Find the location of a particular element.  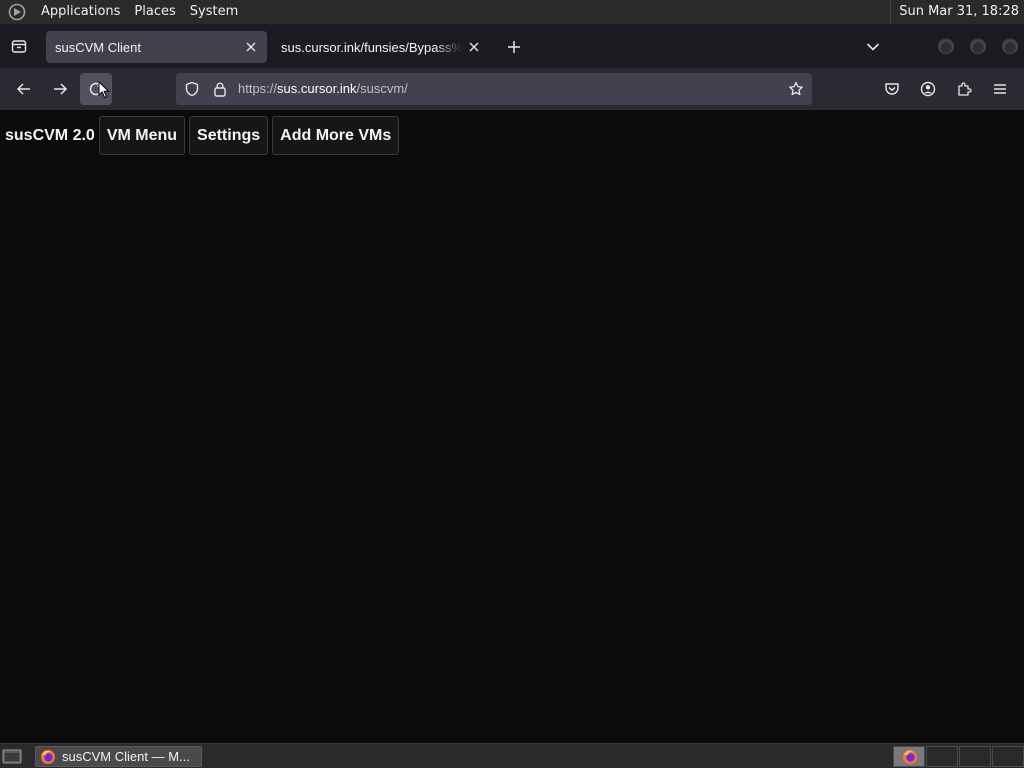

new-tab-icon is located at coordinates (514, 47).